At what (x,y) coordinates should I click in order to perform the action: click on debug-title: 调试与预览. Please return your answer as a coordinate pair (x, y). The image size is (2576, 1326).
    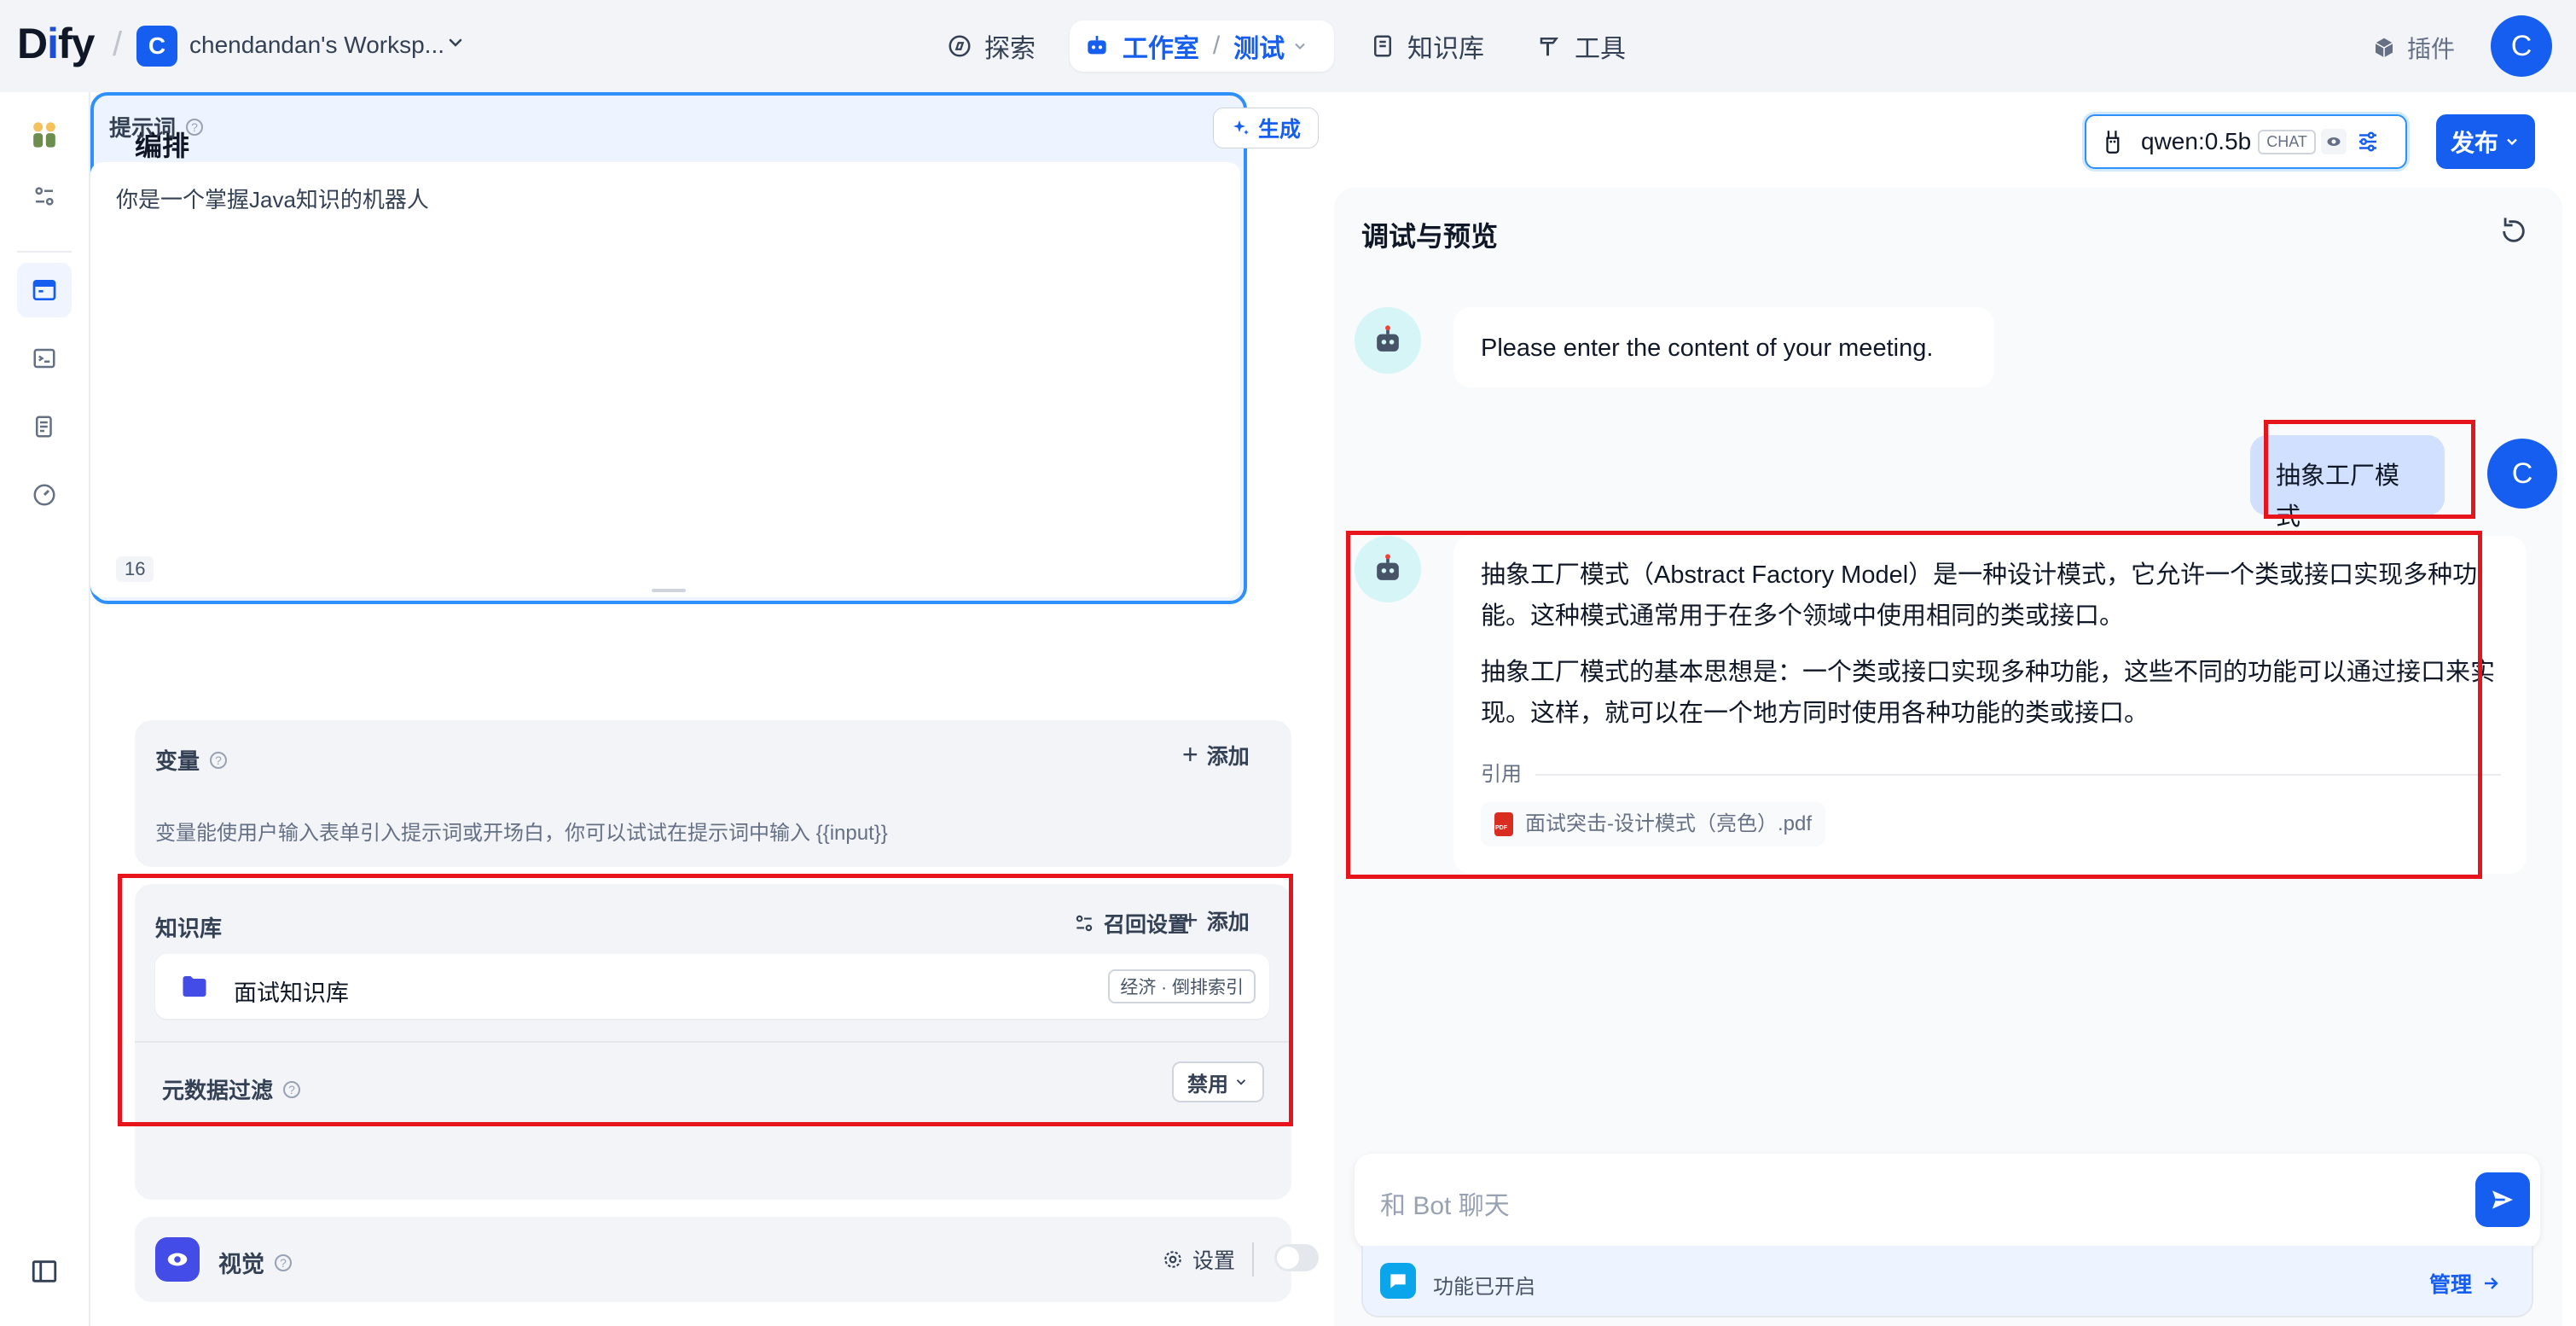
    Looking at the image, I should click on (1430, 236).